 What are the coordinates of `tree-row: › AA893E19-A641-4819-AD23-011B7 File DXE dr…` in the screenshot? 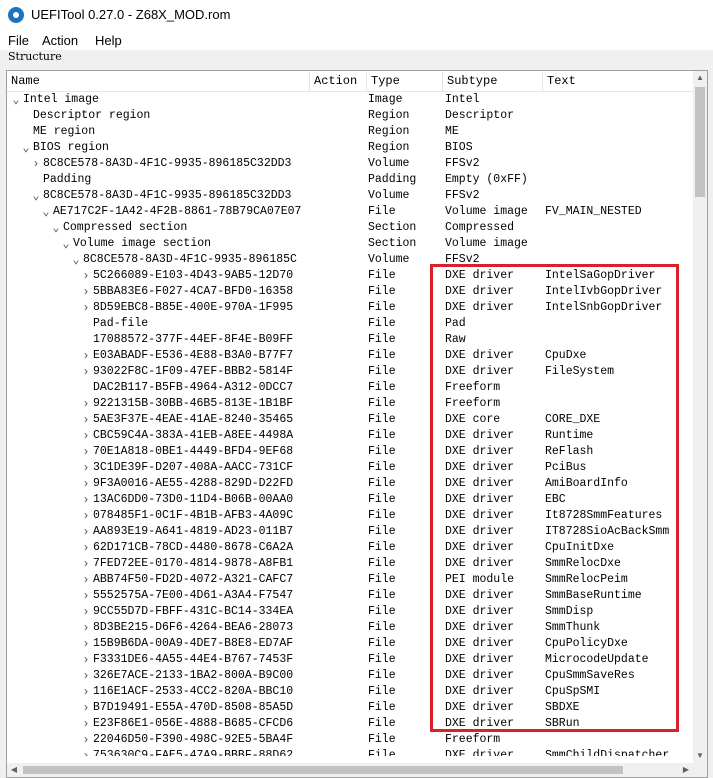 It's located at (350, 532).